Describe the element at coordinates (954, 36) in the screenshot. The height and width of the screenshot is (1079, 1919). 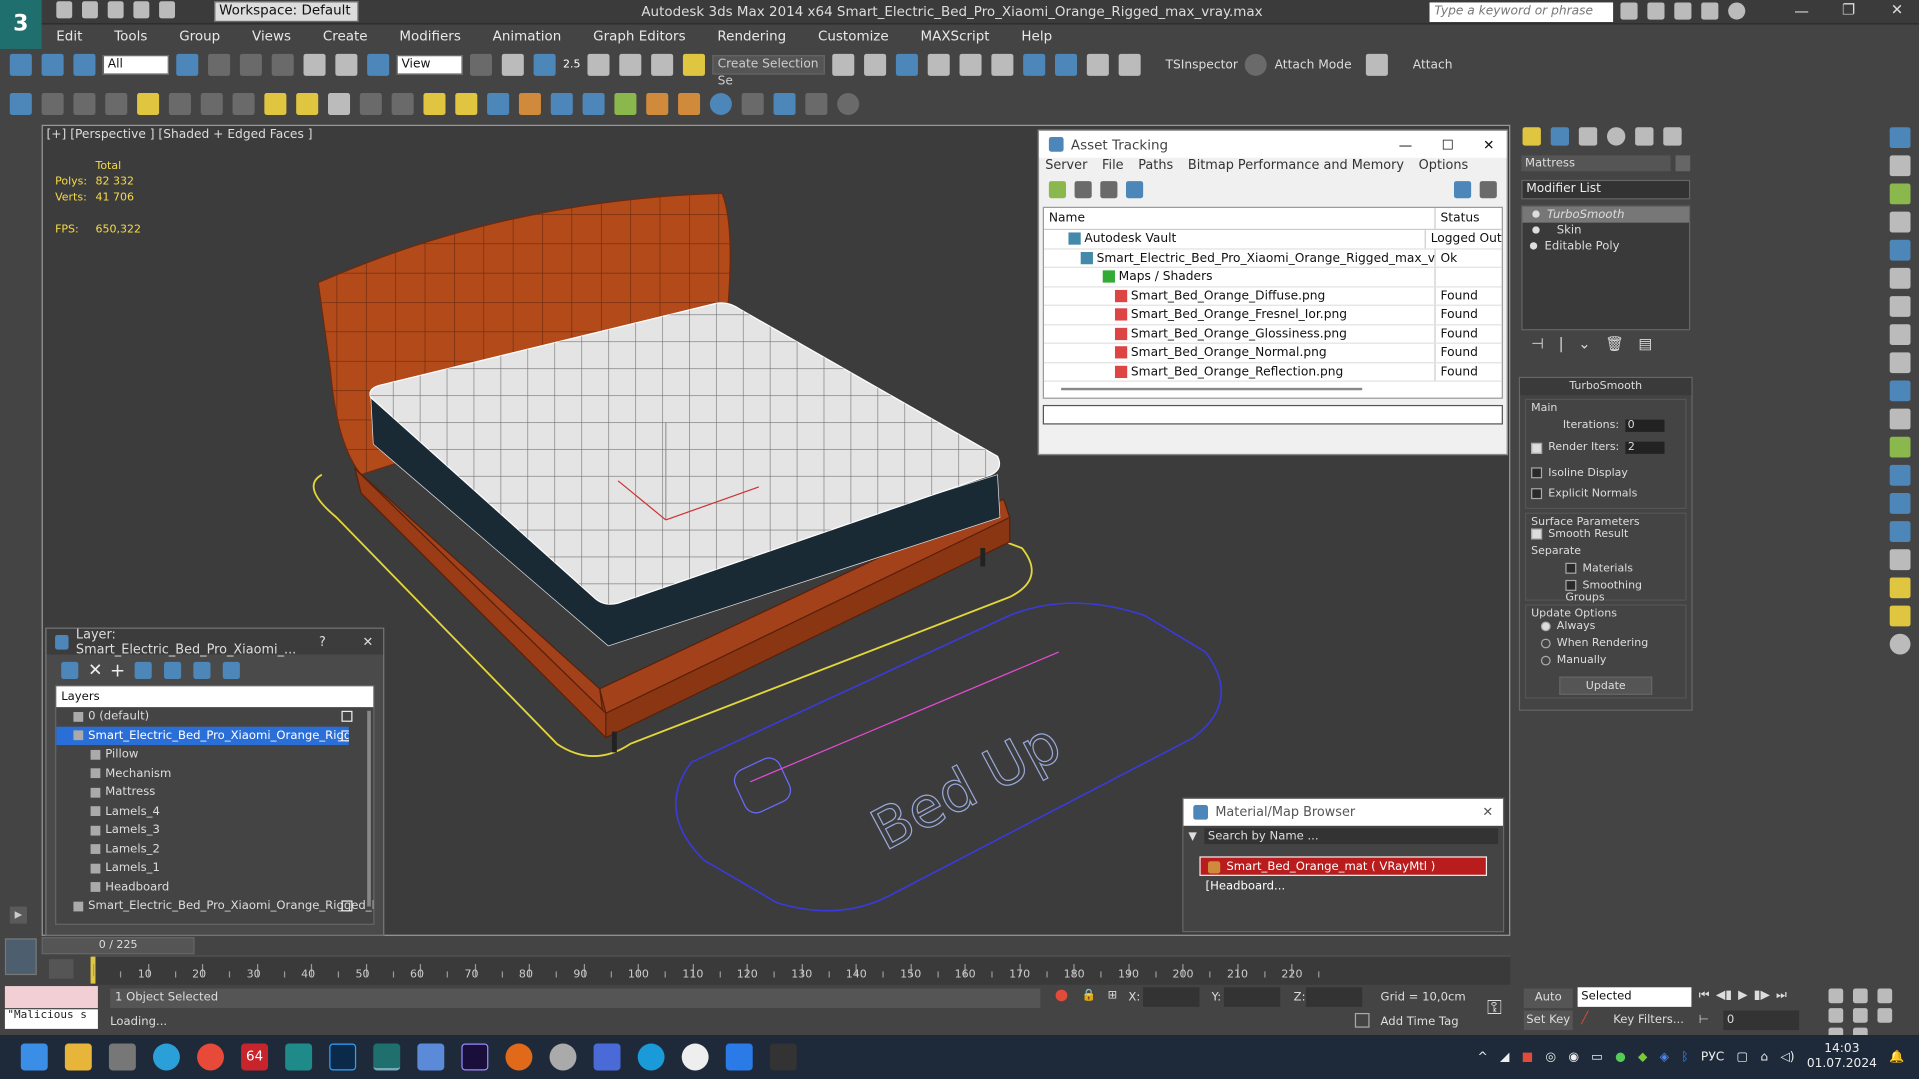
I see `menu-maxscript: MAXScript` at that location.